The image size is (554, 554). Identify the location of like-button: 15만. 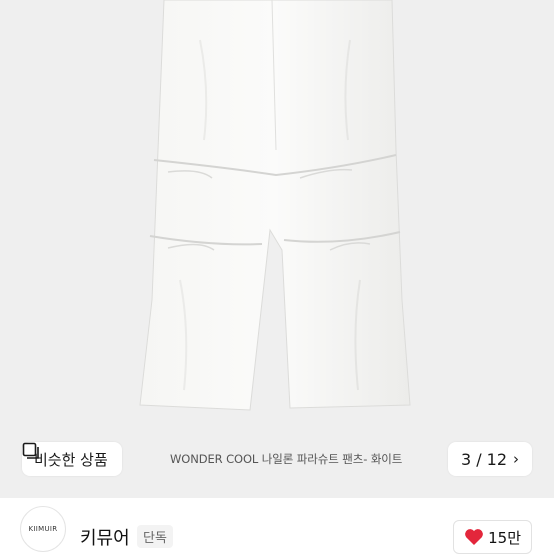
(492, 537).